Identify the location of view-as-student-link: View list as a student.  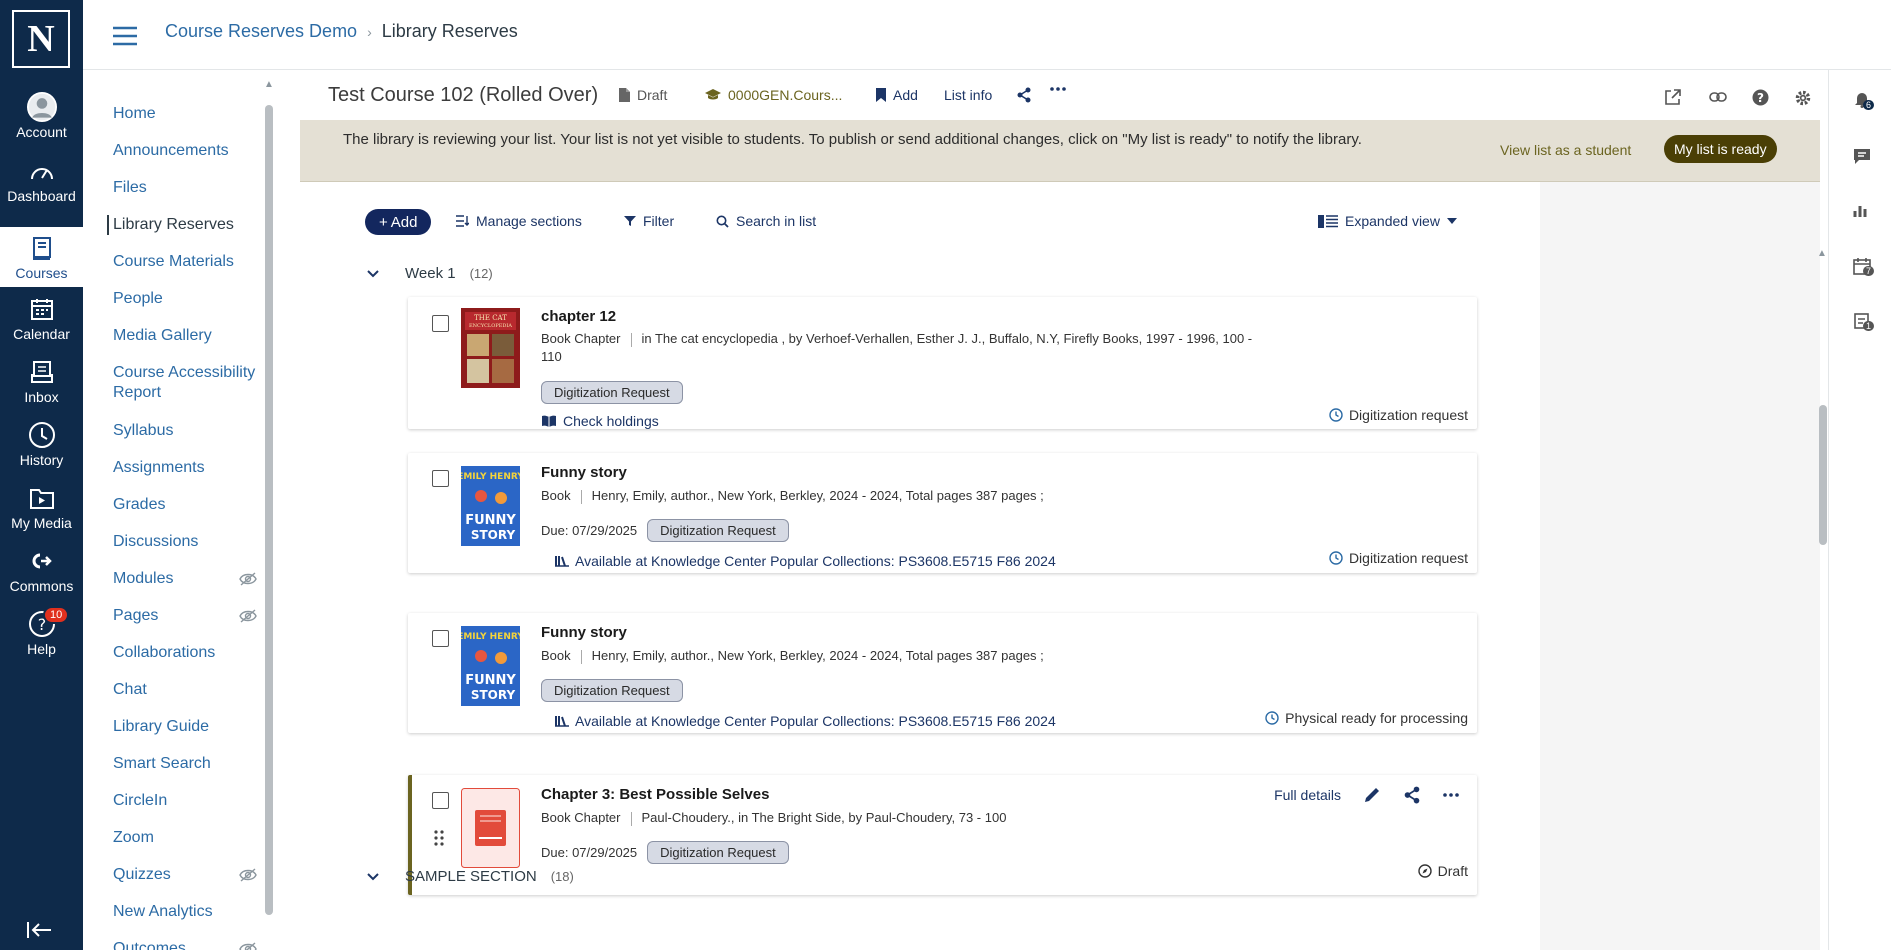
(1565, 150).